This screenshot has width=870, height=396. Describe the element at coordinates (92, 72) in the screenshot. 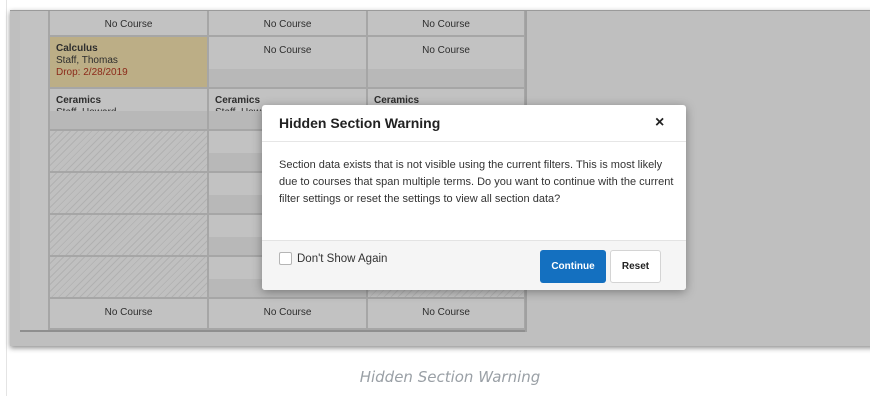

I see `drop-date: Drop: 2/28/2019` at that location.